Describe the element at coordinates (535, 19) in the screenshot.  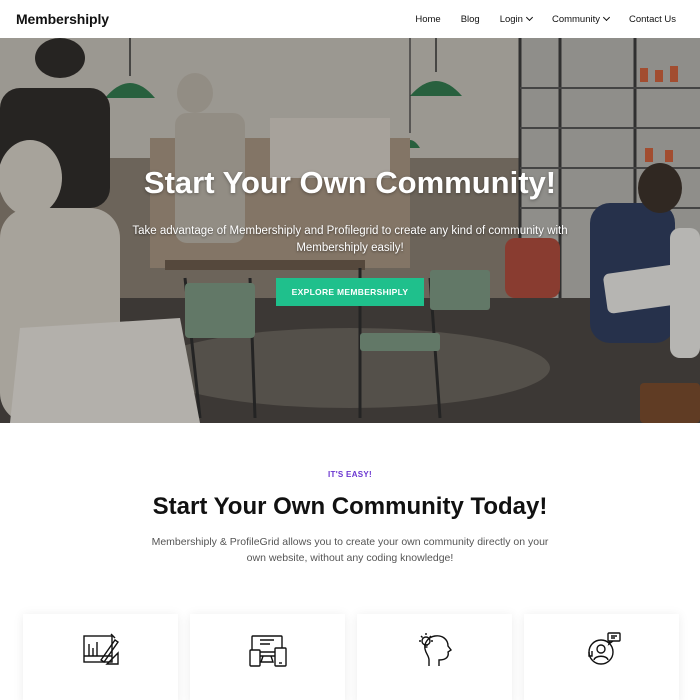
I see `main-nav: Home Blog Login Community Contact Us` at that location.